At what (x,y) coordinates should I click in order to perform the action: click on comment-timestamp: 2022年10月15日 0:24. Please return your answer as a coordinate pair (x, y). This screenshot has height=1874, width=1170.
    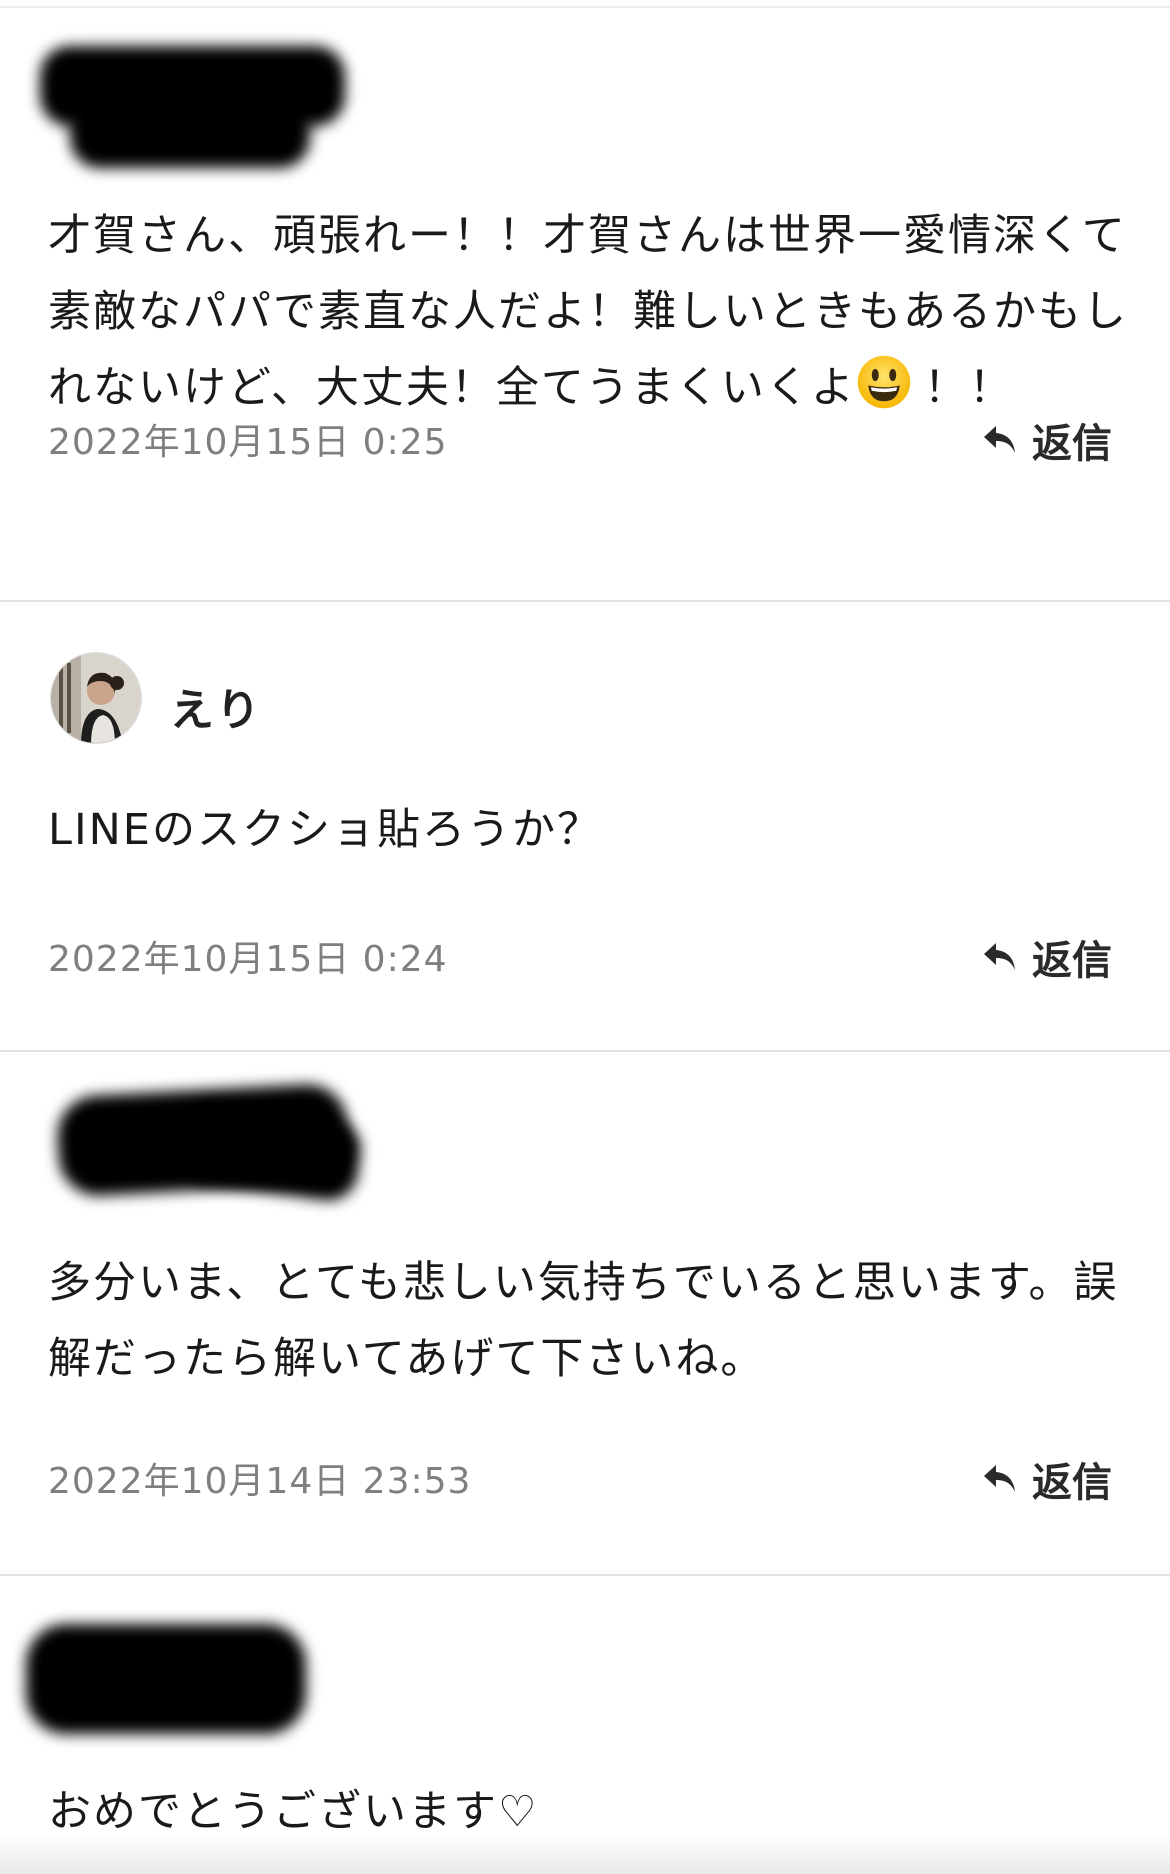
    Looking at the image, I should click on (248, 959).